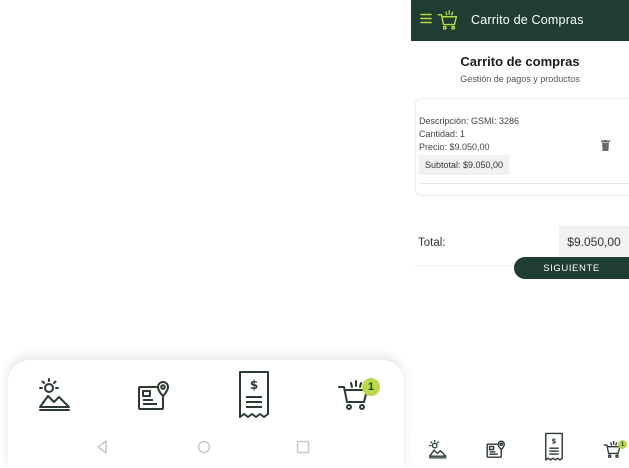 The height and width of the screenshot is (468, 629). Describe the element at coordinates (594, 242) in the screenshot. I see `total-value: $9.050,00` at that location.